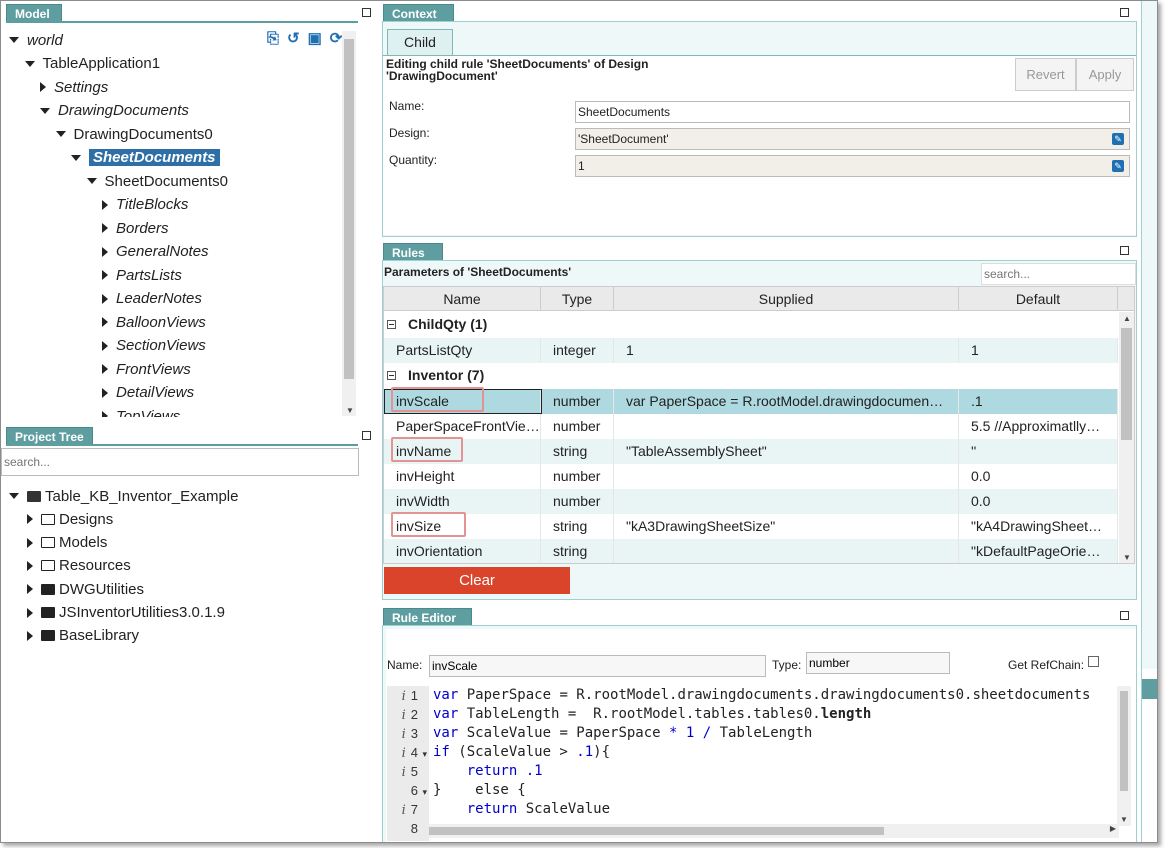  I want to click on col-supplied: Supplied, so click(786, 299).